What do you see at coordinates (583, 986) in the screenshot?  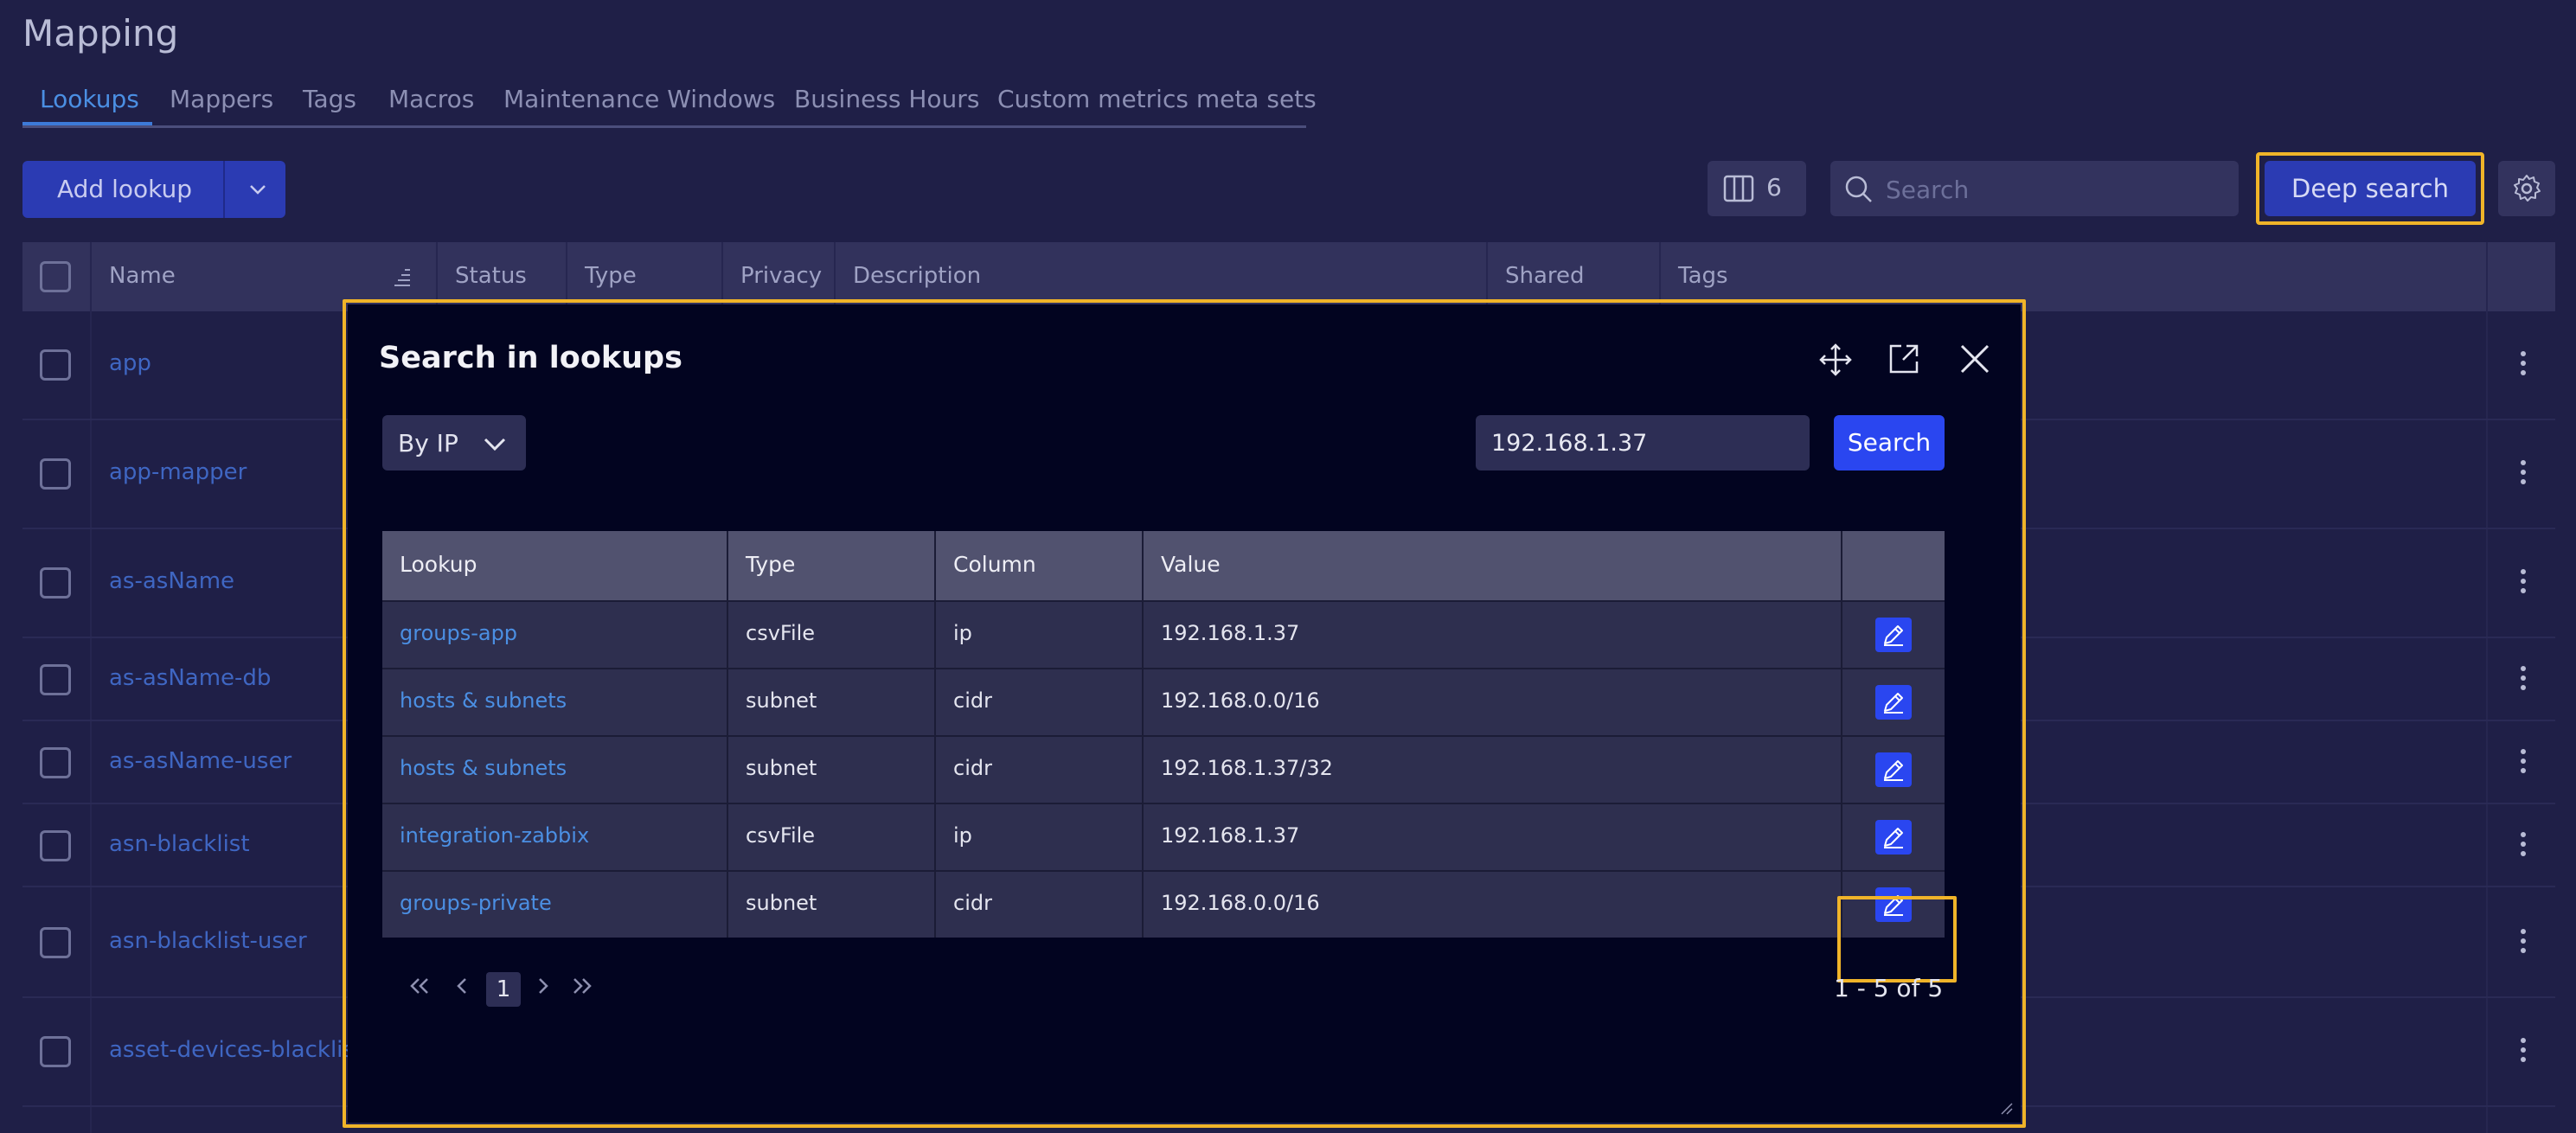 I see `last-page-icon` at bounding box center [583, 986].